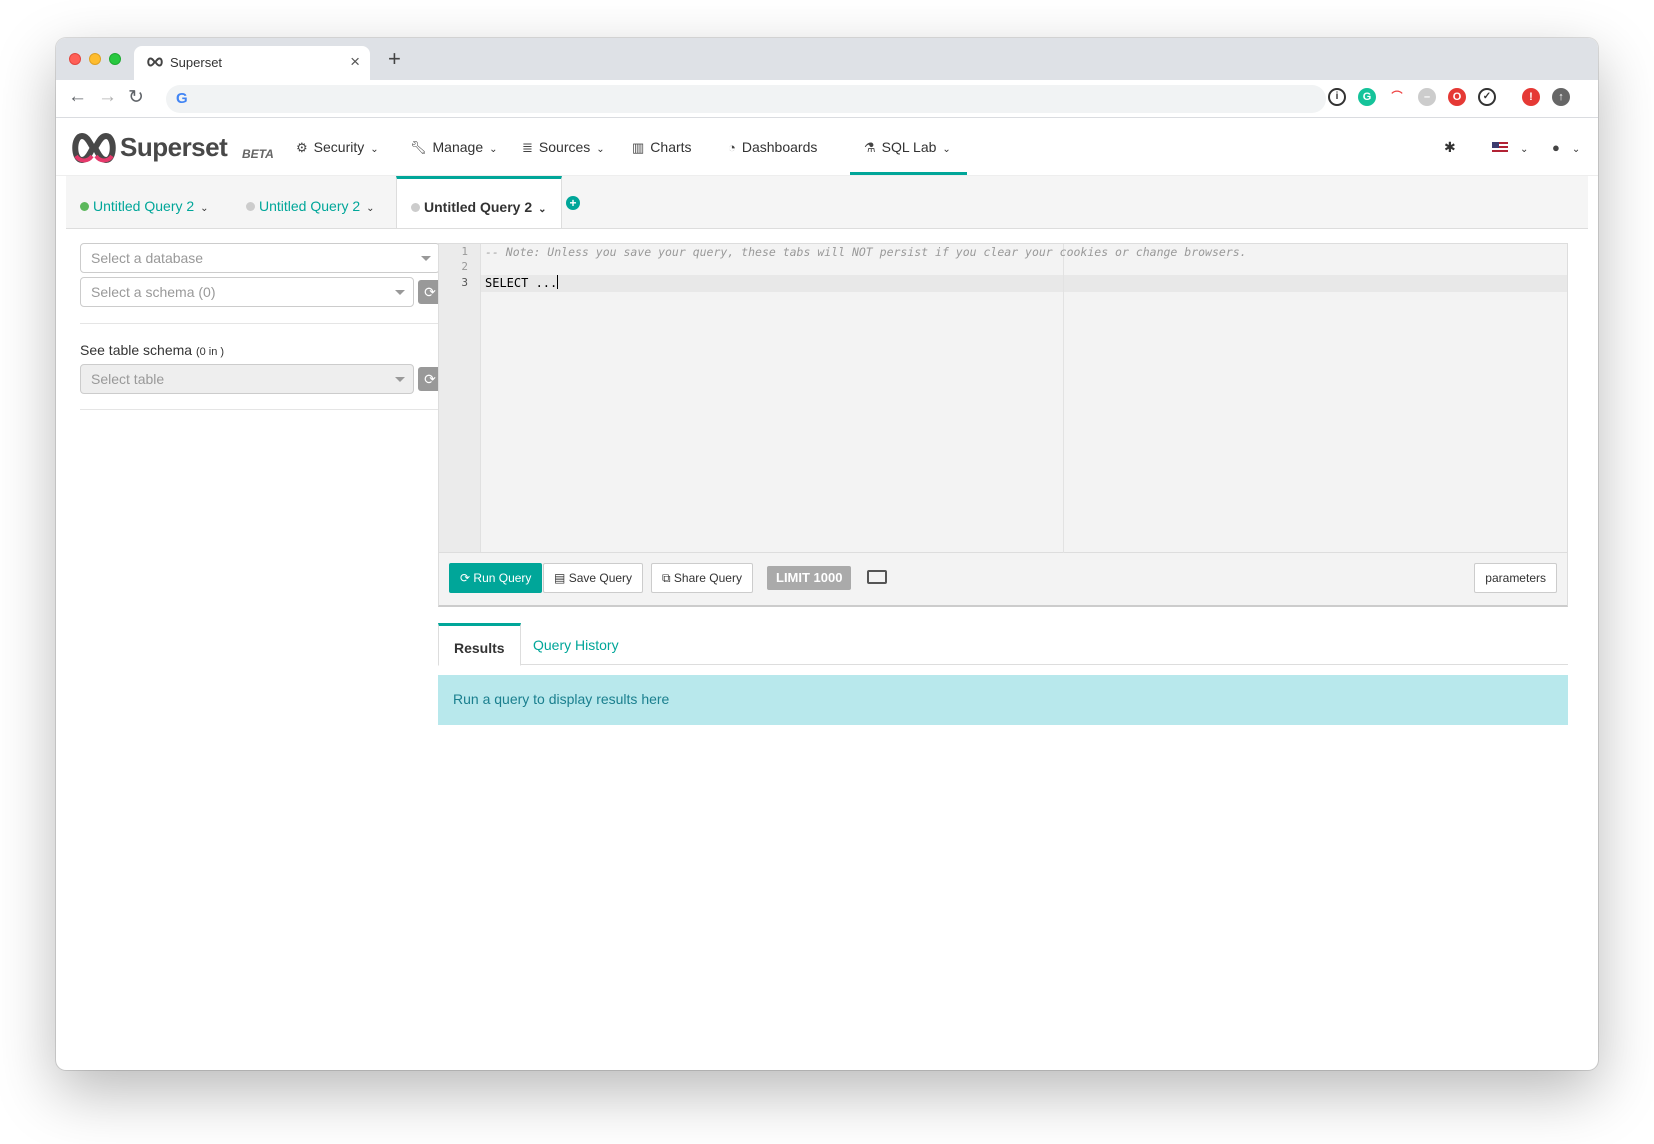 This screenshot has width=1654, height=1144. Describe the element at coordinates (174, 147) in the screenshot. I see `brand-name: Superset` at that location.